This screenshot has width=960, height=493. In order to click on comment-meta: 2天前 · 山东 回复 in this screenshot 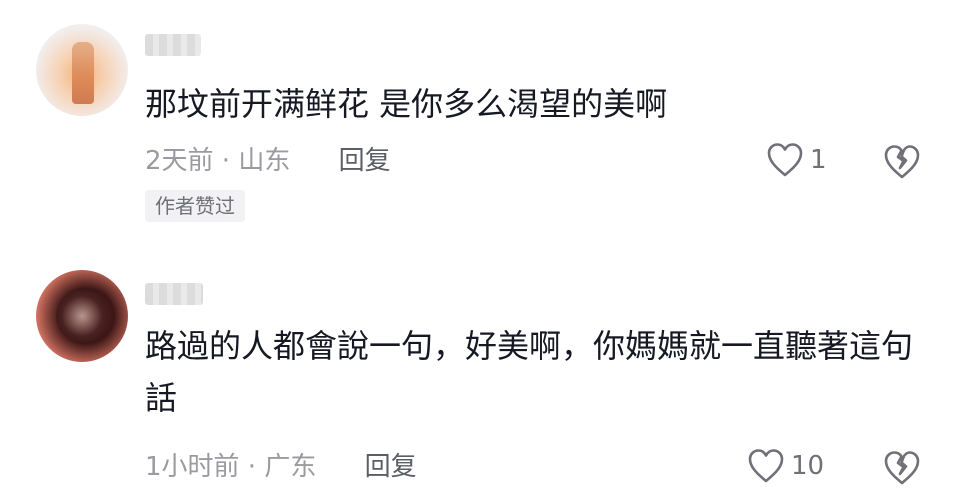, I will do `click(268, 161)`.